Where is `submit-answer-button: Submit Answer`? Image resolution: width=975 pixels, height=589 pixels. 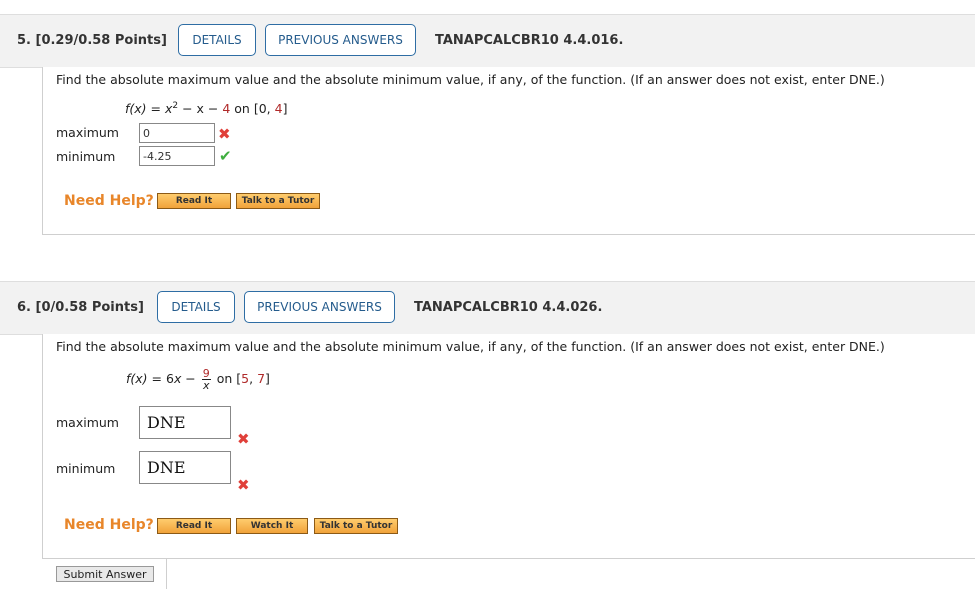
submit-answer-button: Submit Answer is located at coordinates (105, 574).